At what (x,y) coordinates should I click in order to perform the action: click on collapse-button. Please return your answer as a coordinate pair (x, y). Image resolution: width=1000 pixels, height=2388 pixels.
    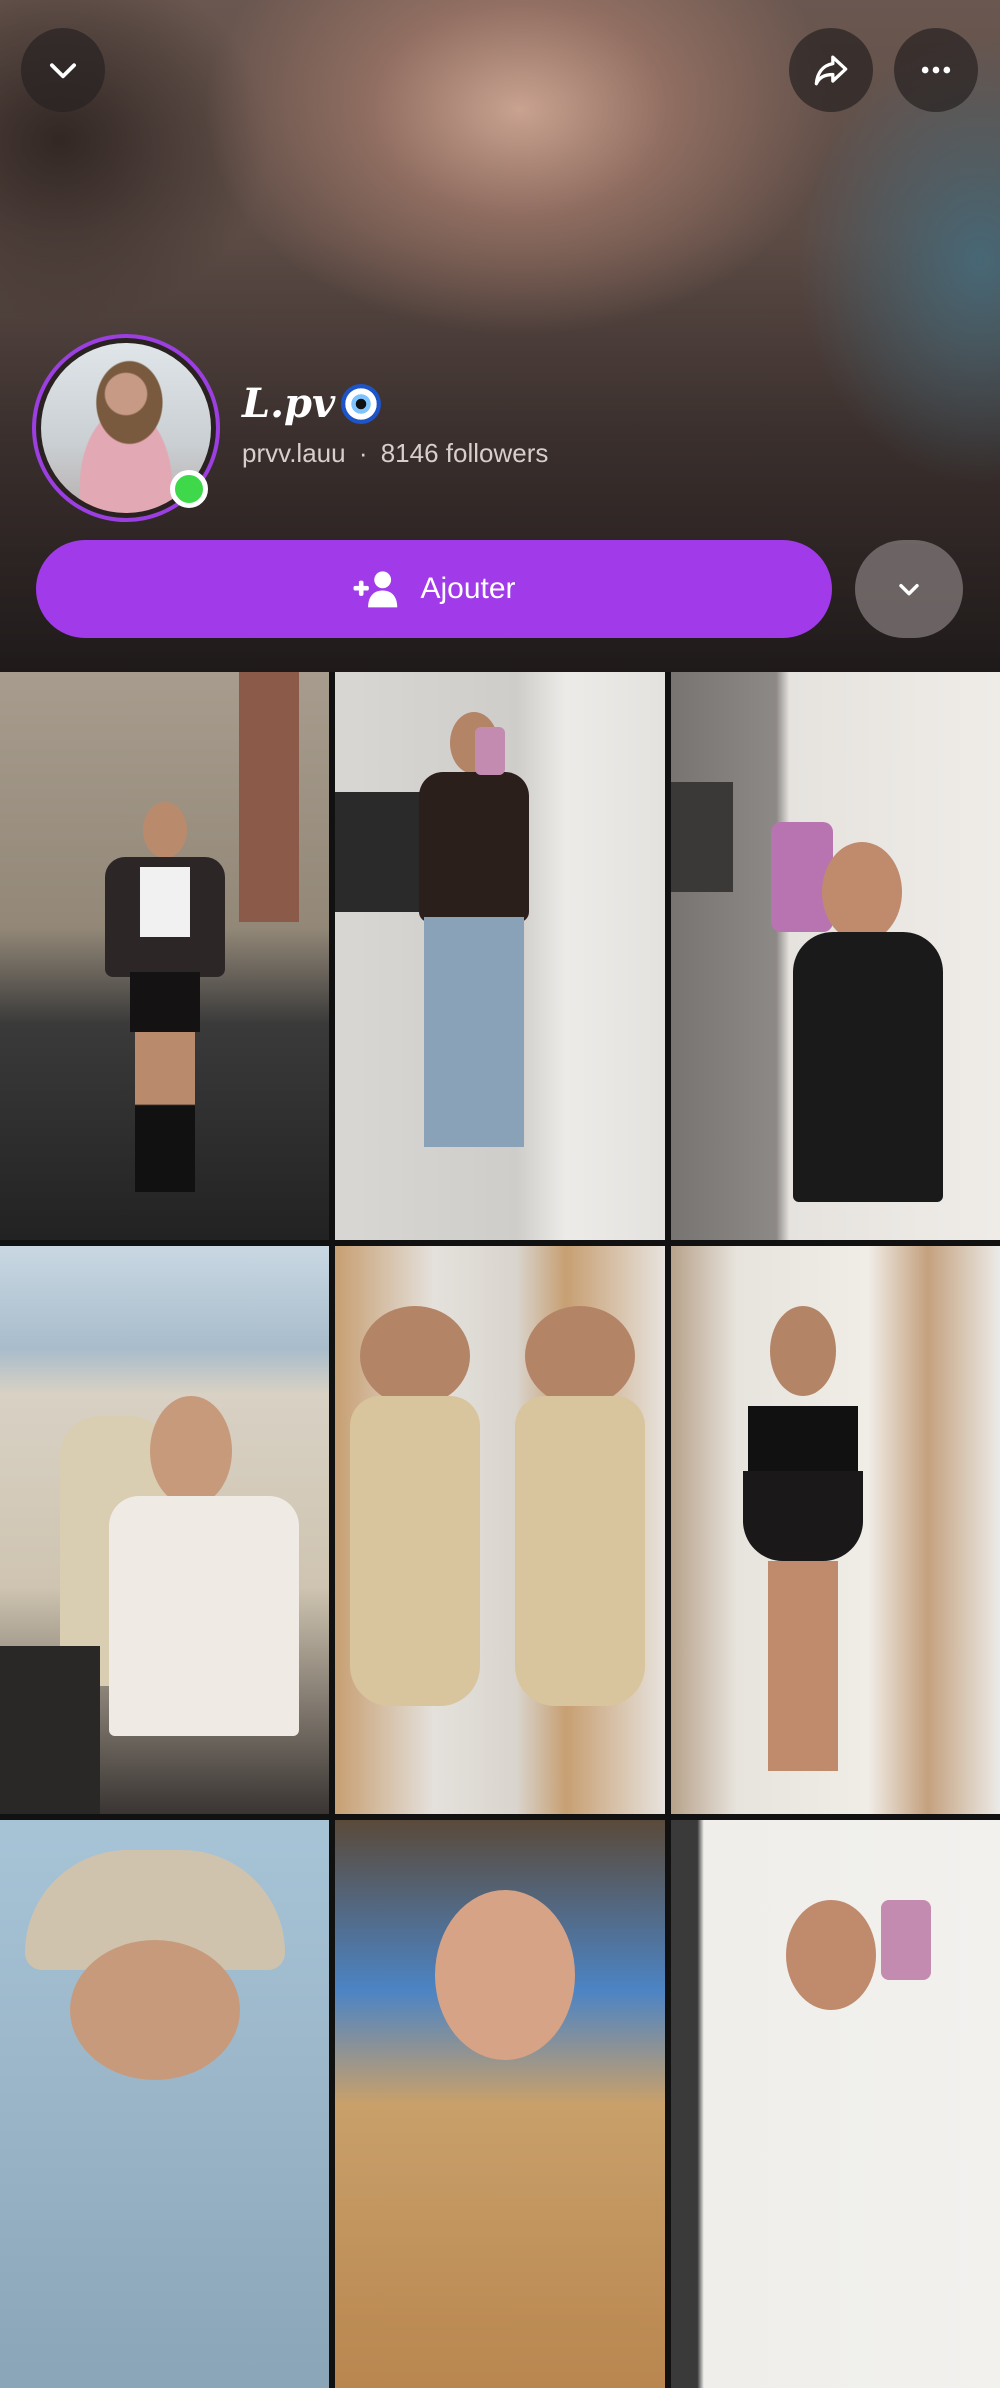
    Looking at the image, I should click on (63, 70).